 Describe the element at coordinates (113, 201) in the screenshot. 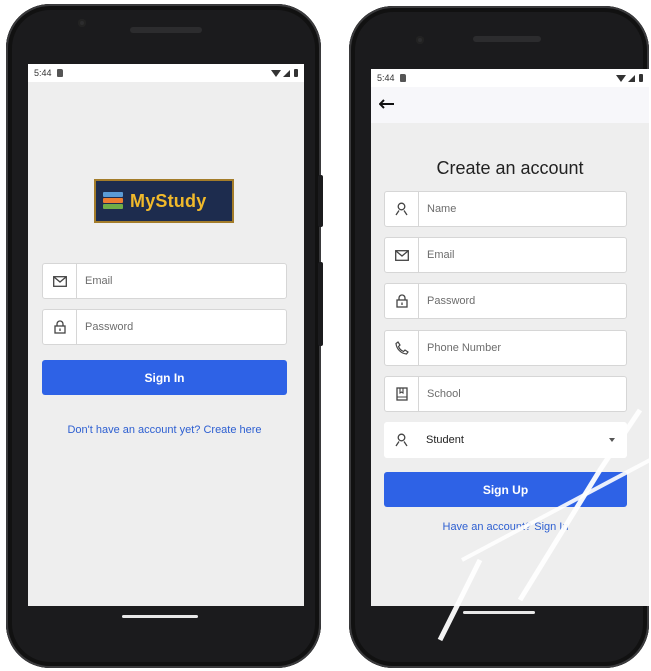

I see `books-icon` at that location.